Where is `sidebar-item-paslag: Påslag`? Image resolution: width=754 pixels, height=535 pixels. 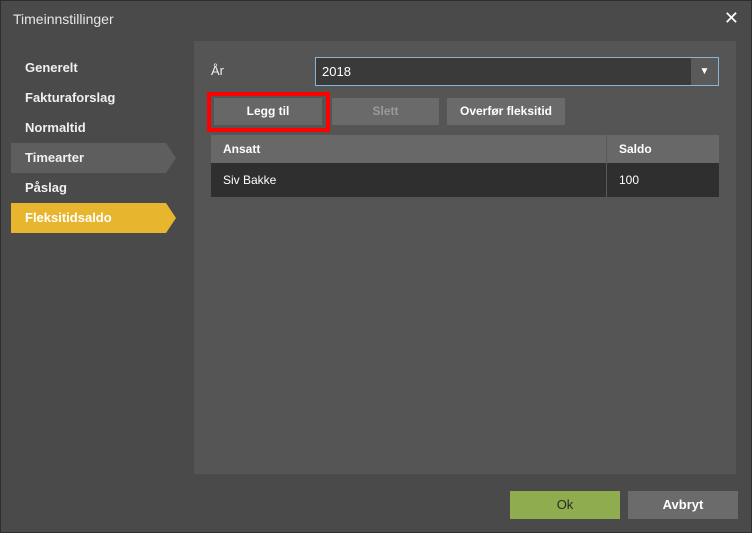 sidebar-item-paslag: Påslag is located at coordinates (88, 188).